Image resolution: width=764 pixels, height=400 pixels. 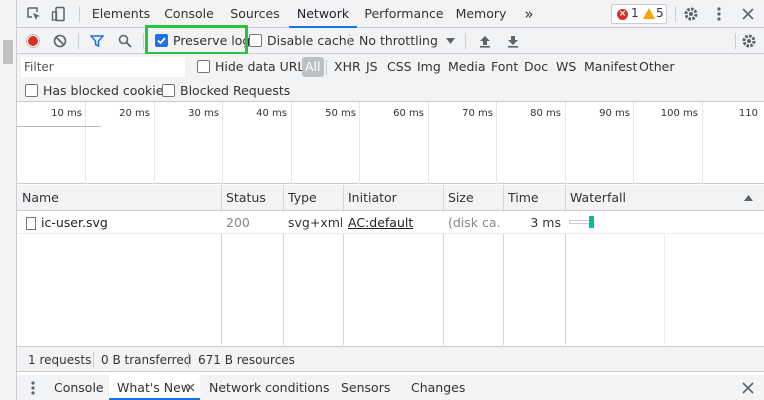 I want to click on filter-type-media: Media, so click(x=467, y=67).